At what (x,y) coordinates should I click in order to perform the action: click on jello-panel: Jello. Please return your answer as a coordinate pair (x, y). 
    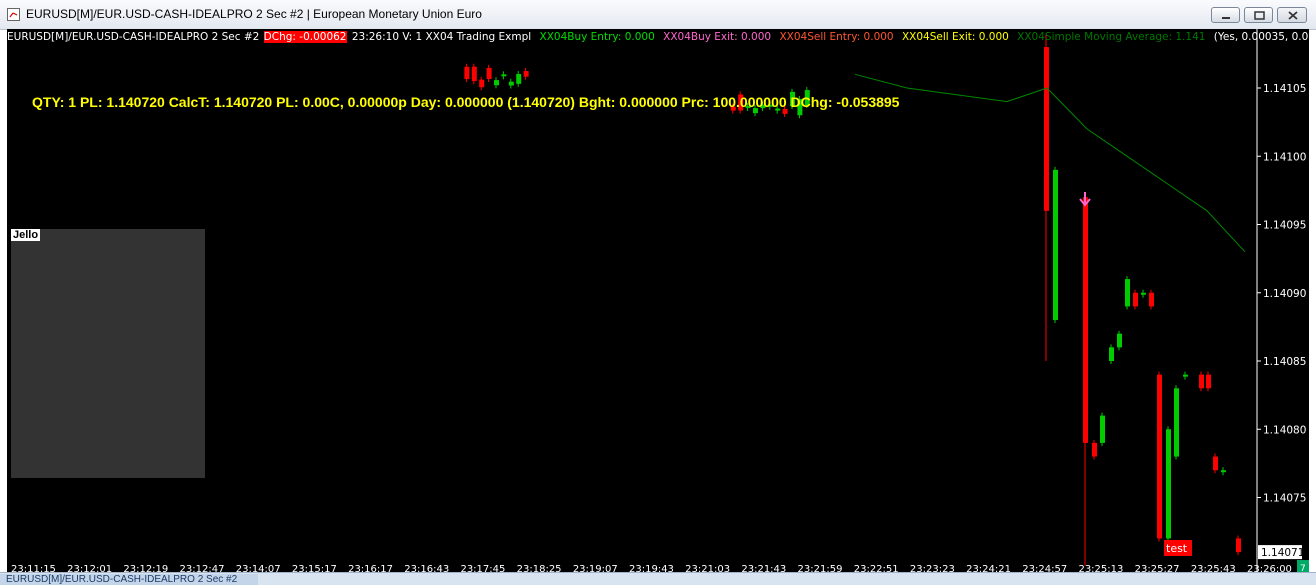
    Looking at the image, I should click on (108, 353).